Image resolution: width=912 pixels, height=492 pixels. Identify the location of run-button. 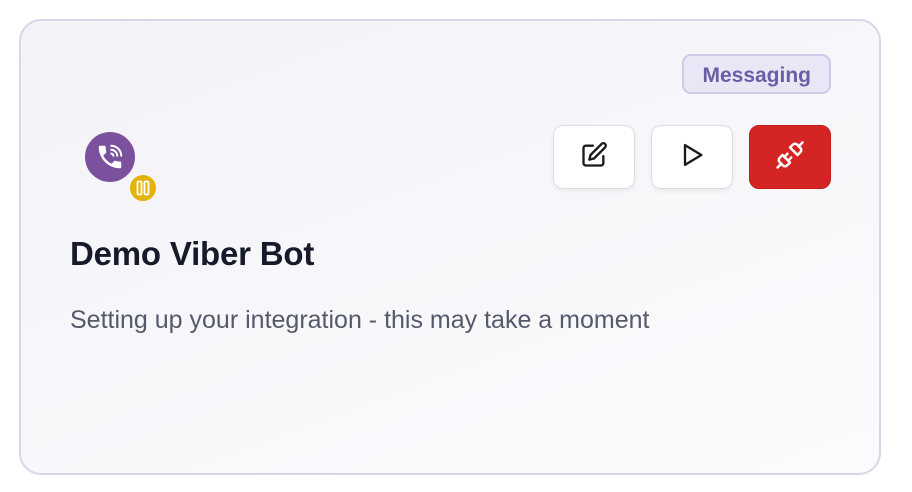
(692, 157).